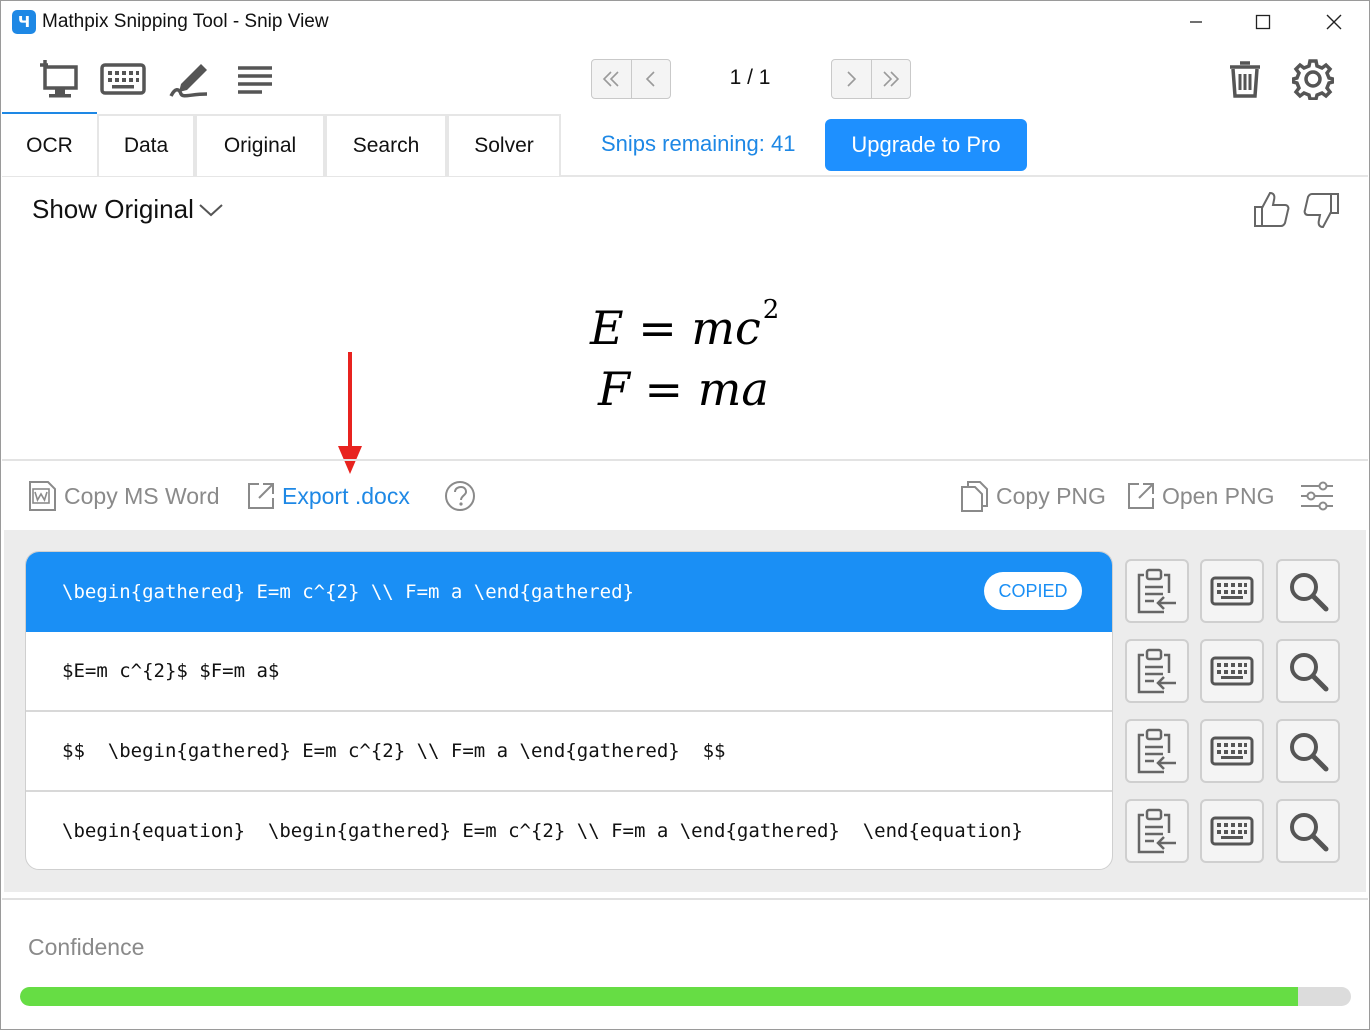 The width and height of the screenshot is (1370, 1030). What do you see at coordinates (504, 145) in the screenshot?
I see `tab-solver: Solver` at bounding box center [504, 145].